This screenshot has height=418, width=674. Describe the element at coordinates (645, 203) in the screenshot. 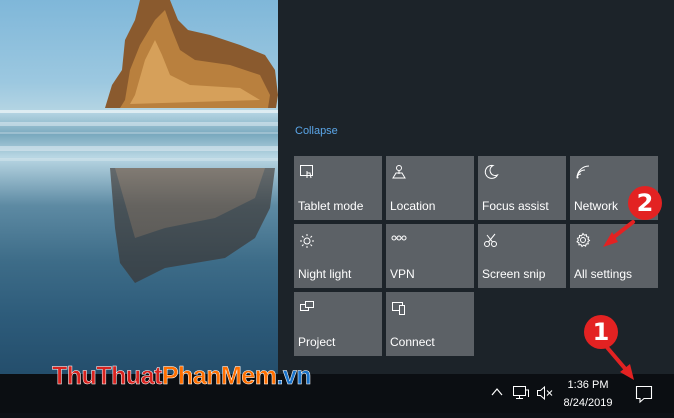

I see `step-2-badge: 2` at that location.